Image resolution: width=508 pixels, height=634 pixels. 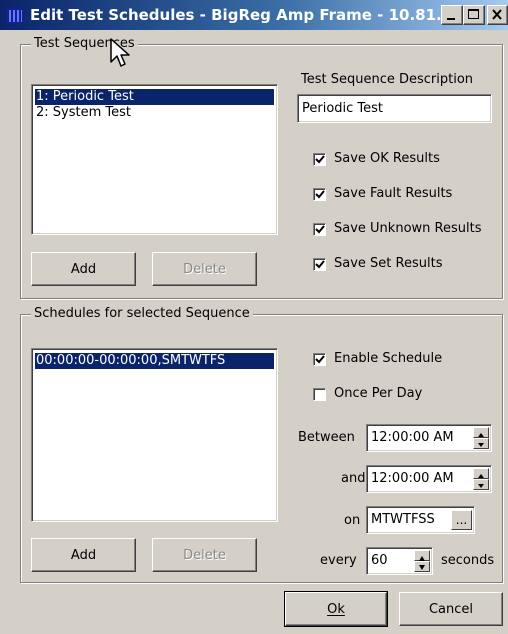 I want to click on maximize-button, so click(x=474, y=15).